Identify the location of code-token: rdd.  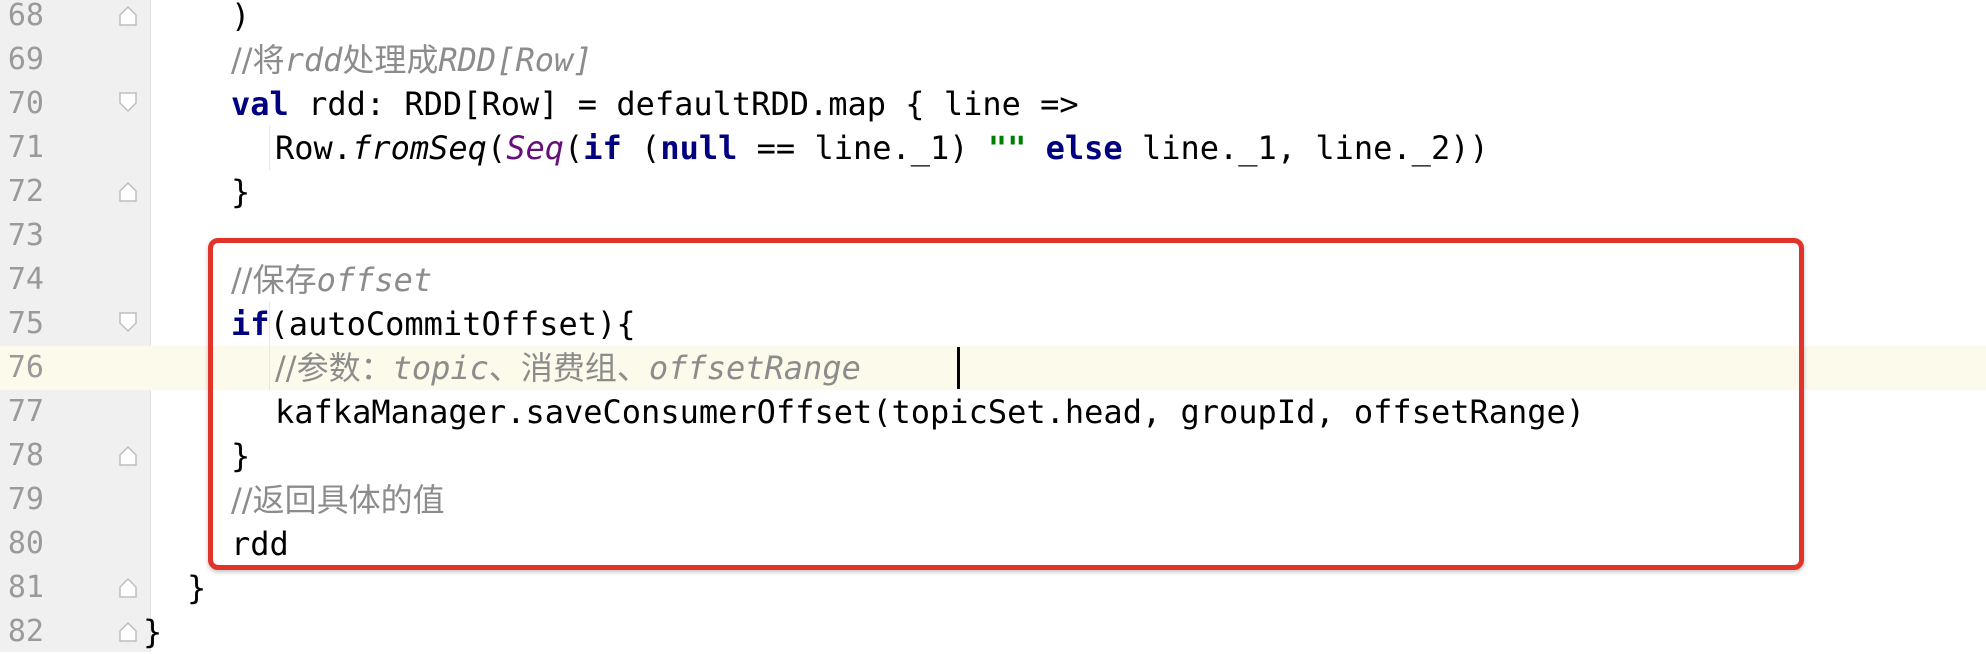
(313, 60).